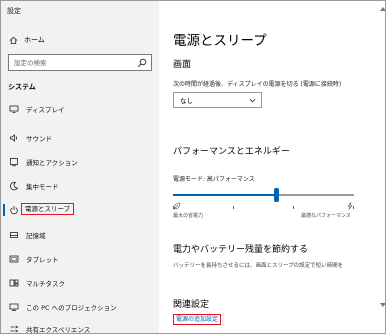 The height and width of the screenshot is (334, 386). What do you see at coordinates (80, 109) in the screenshot?
I see `sidebar-item-display: ディスプレイ` at bounding box center [80, 109].